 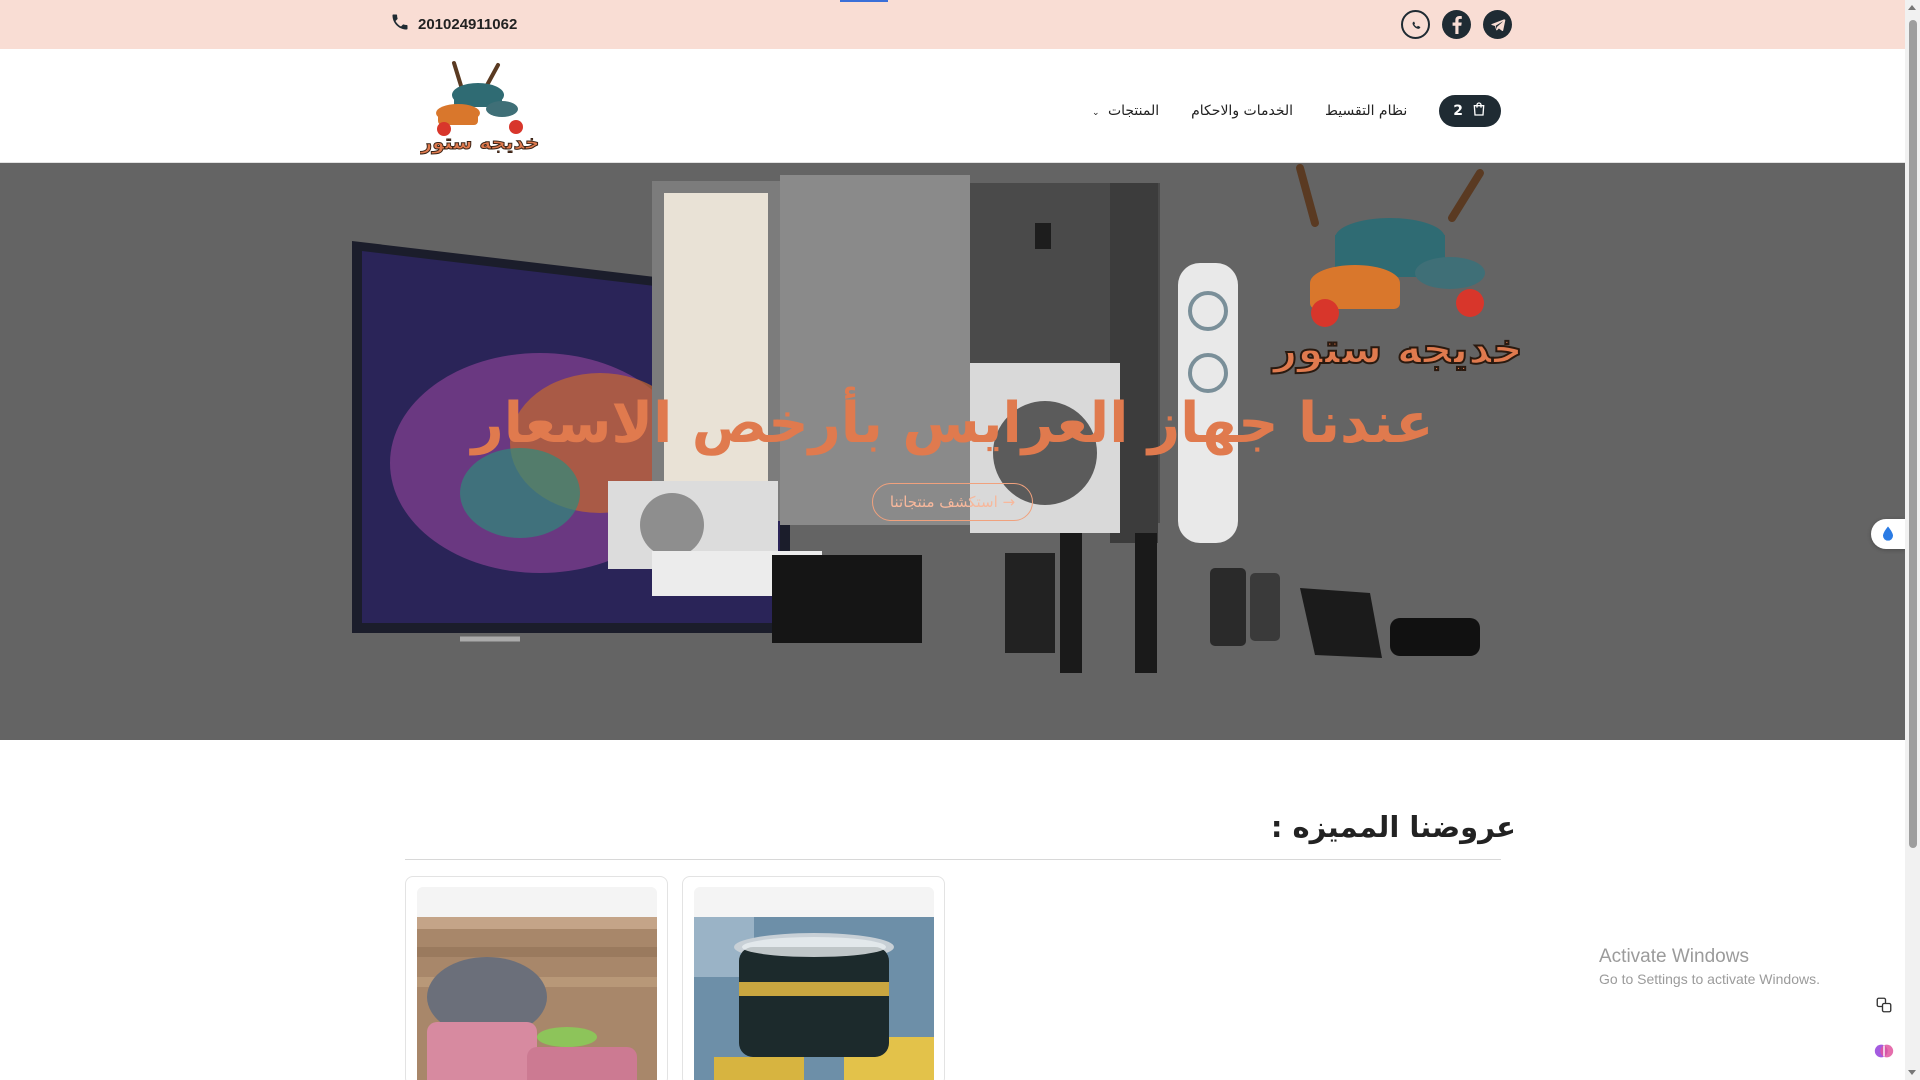 I want to click on featured-offers-title: عروضنا المميزه :, so click(x=1393, y=827).